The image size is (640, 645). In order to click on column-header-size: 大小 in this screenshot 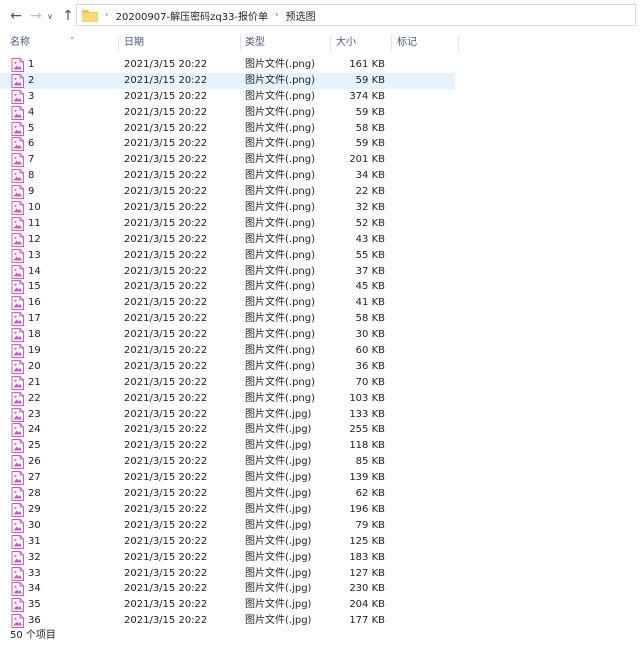, I will do `click(363, 43)`.